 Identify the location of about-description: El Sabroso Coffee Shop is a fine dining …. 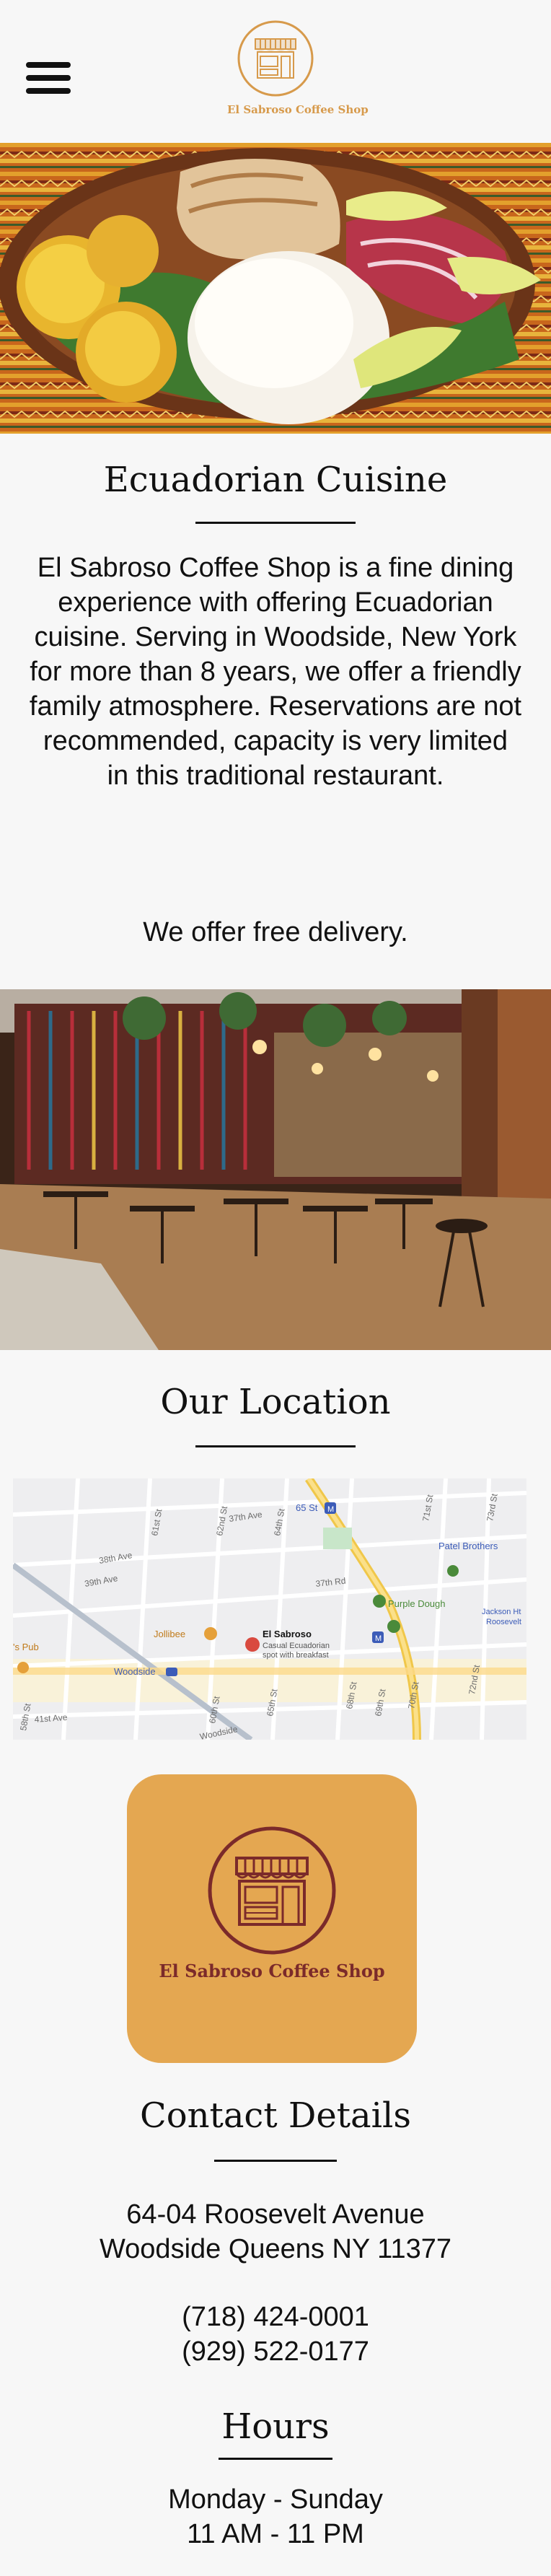
(275, 672).